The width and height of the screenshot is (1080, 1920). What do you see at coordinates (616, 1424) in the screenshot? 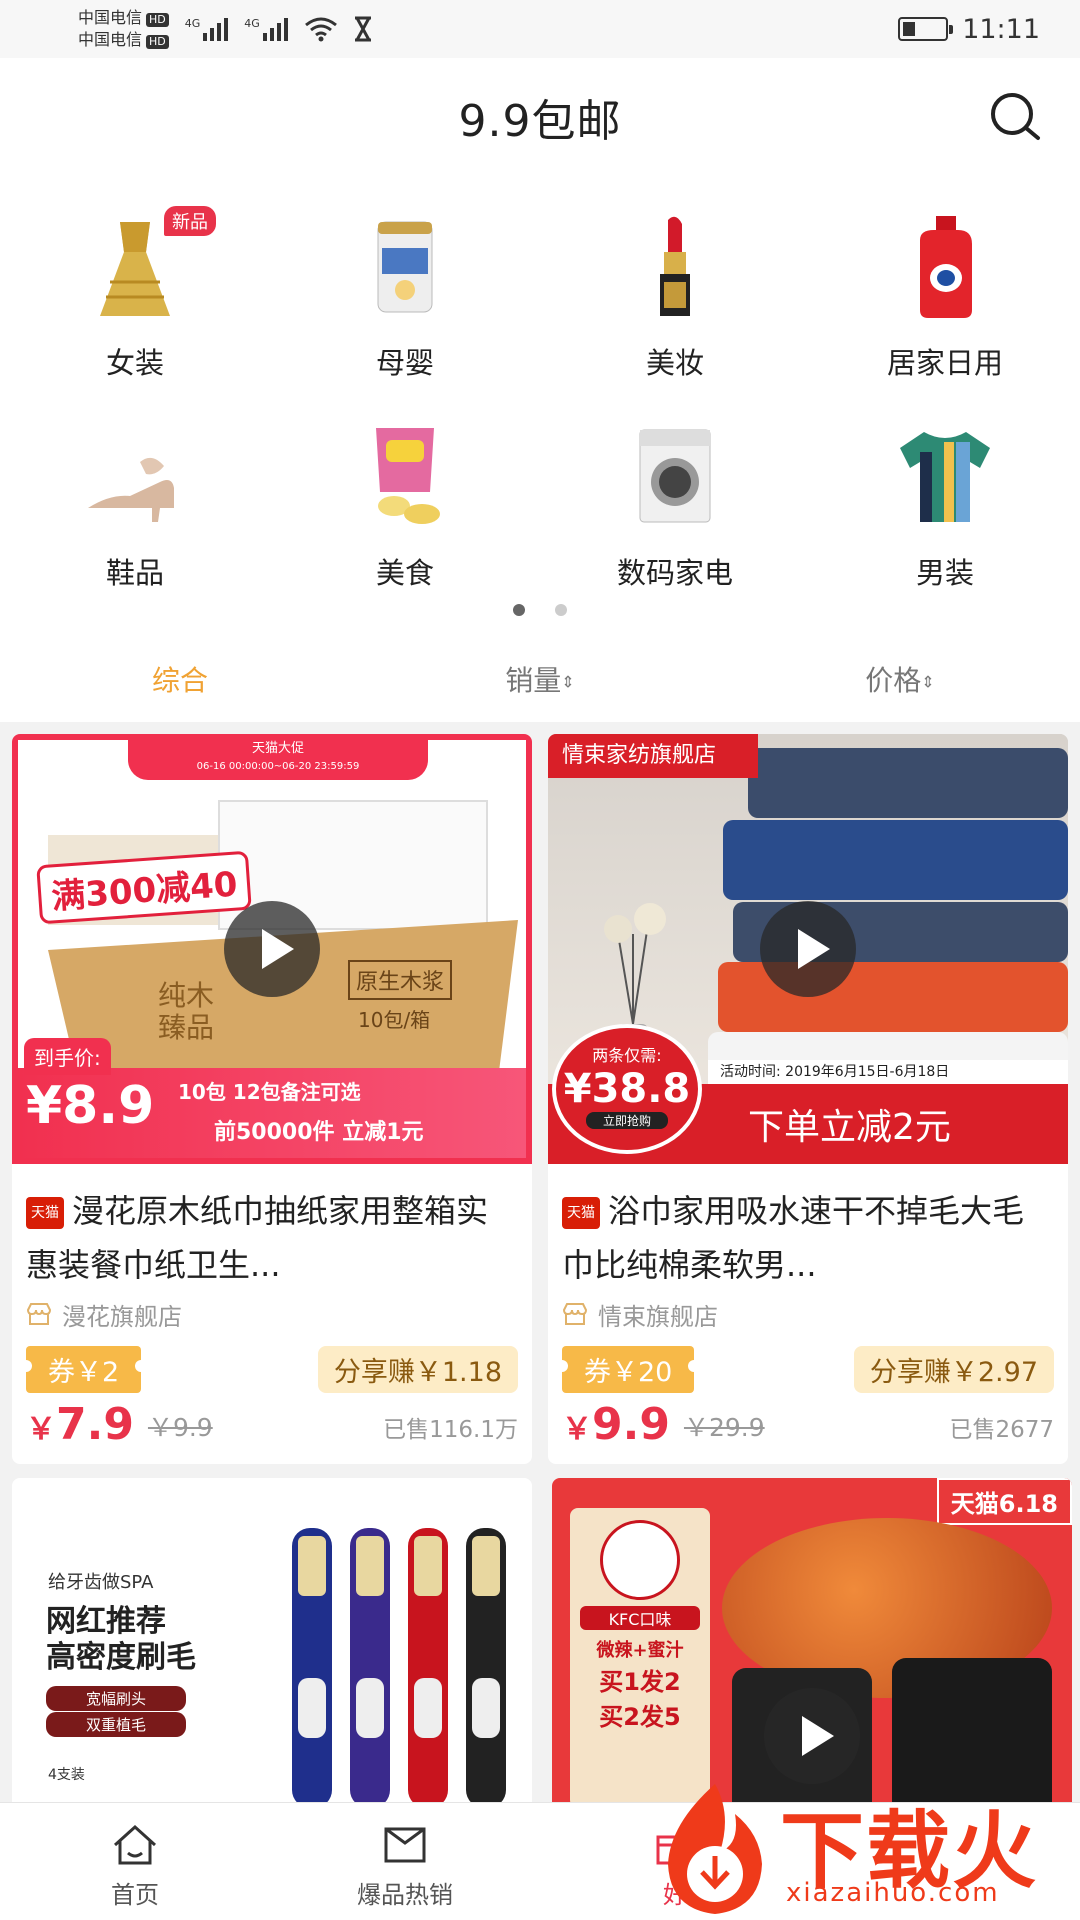
I see `current-price: ￥9.9` at bounding box center [616, 1424].